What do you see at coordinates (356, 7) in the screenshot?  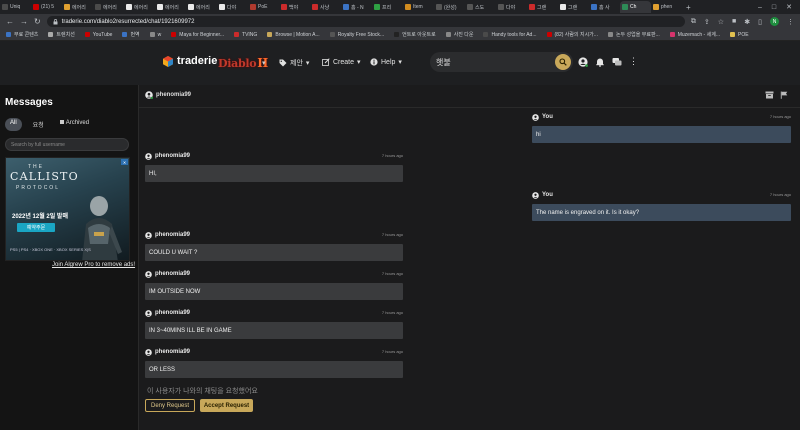 I see `browser-tab: 홈 - N` at bounding box center [356, 7].